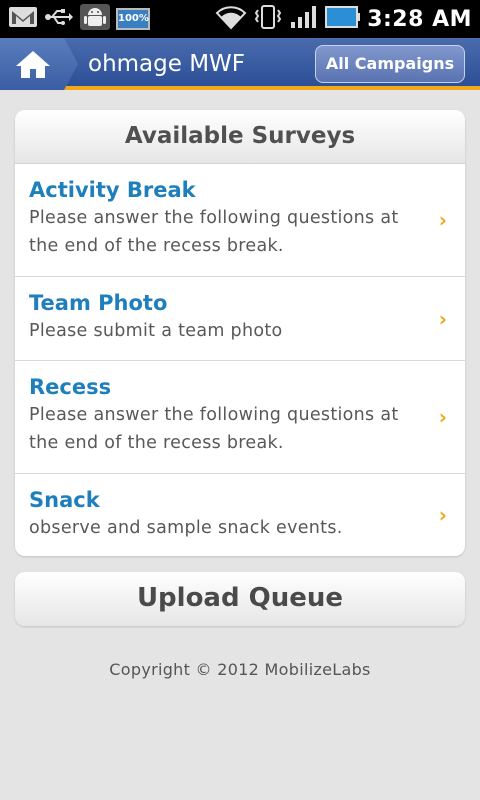  What do you see at coordinates (231, 19) in the screenshot?
I see `wifi-icon` at bounding box center [231, 19].